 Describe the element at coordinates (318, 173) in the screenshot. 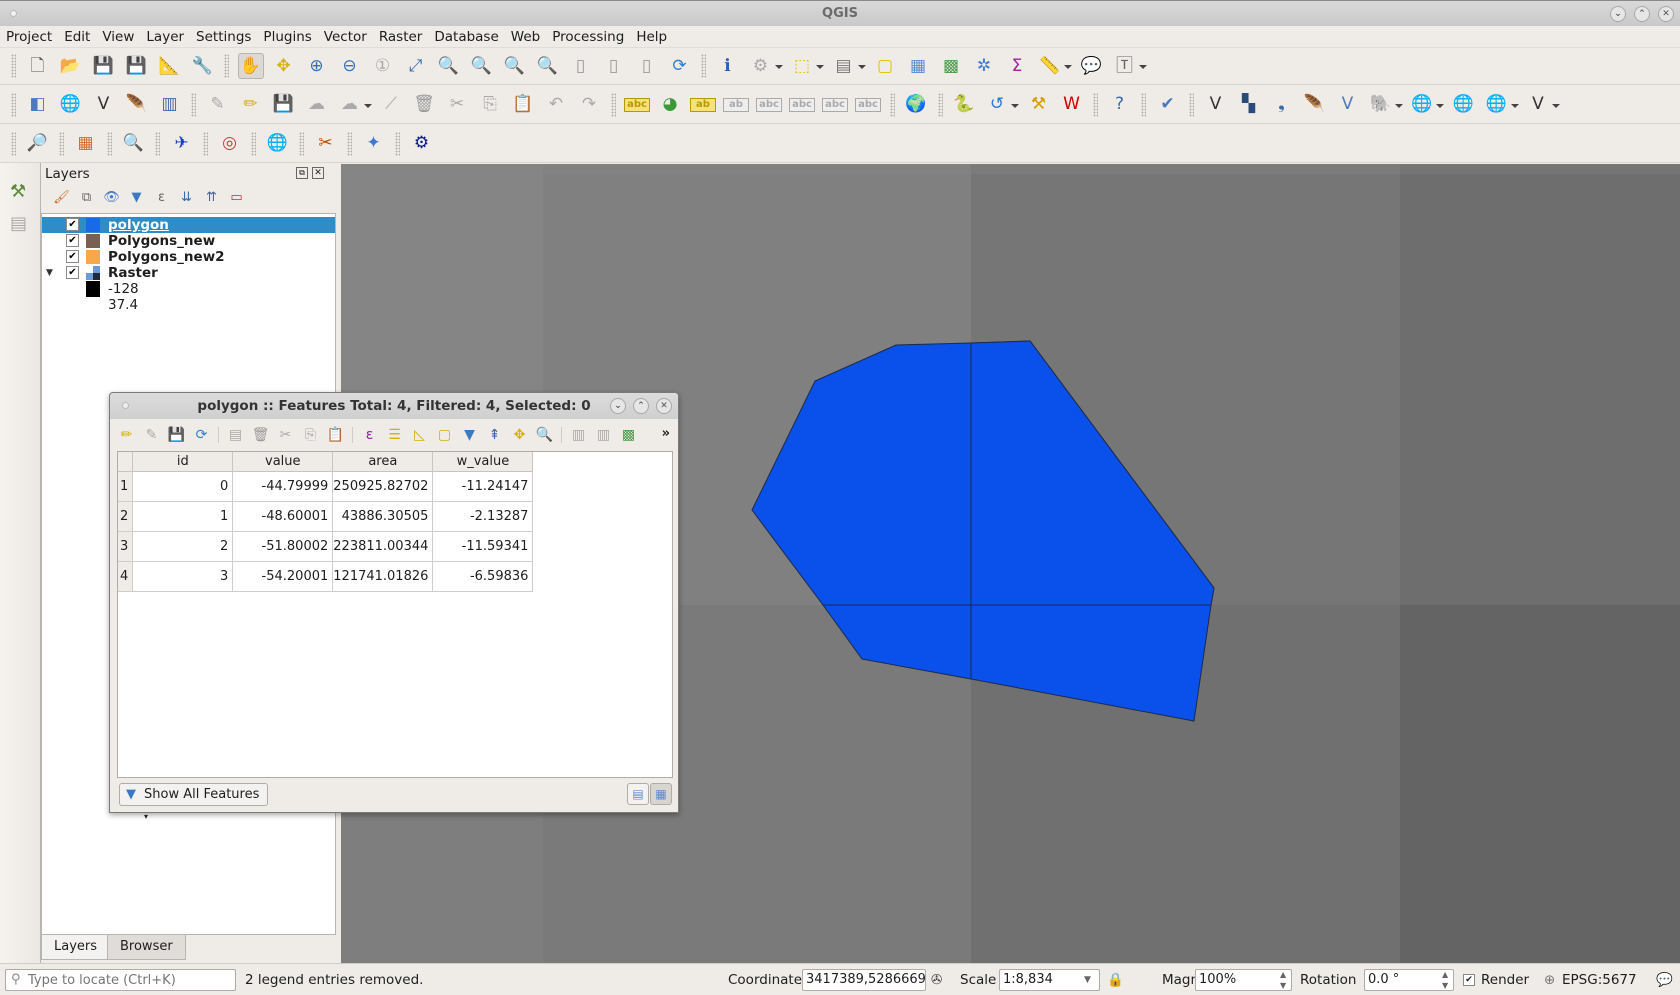

I see `close-panel-icon: ✕` at that location.